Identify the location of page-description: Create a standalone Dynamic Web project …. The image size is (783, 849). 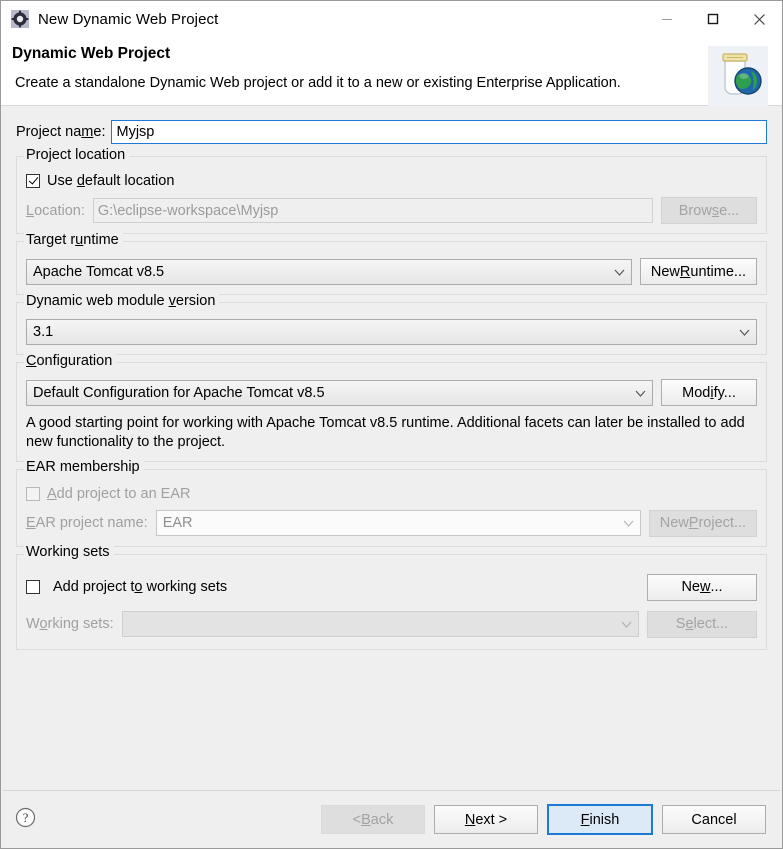
(318, 83).